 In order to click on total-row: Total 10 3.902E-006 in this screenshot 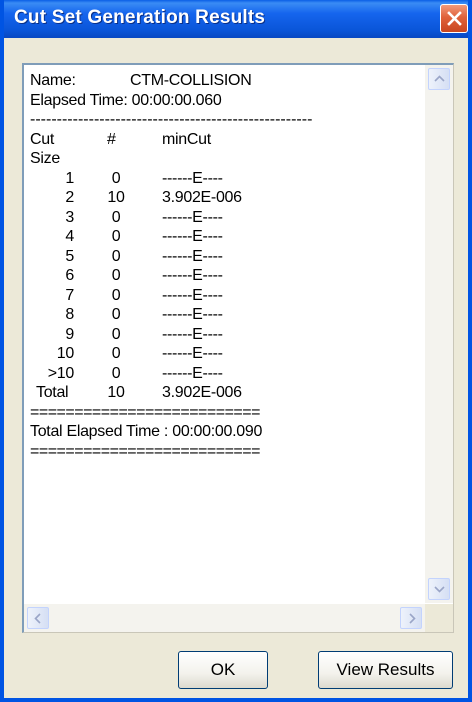, I will do `click(227, 393)`.